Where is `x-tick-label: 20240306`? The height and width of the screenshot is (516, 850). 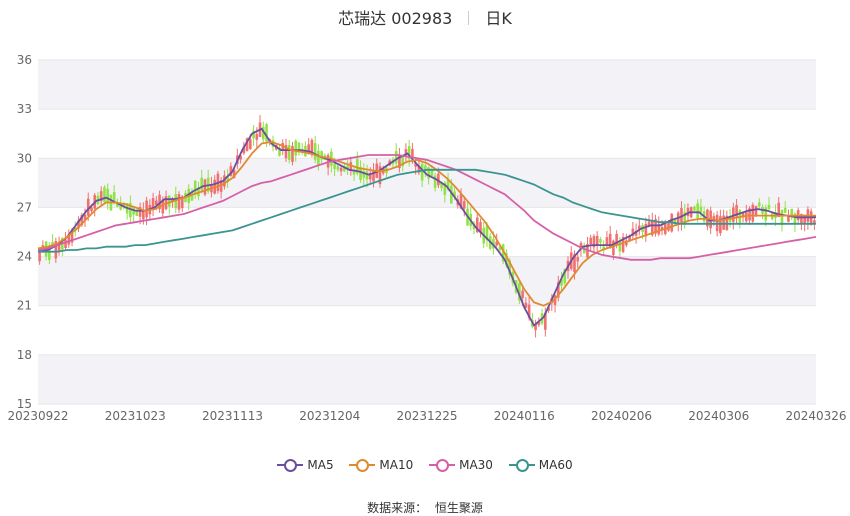 x-tick-label: 20240306 is located at coordinates (718, 416).